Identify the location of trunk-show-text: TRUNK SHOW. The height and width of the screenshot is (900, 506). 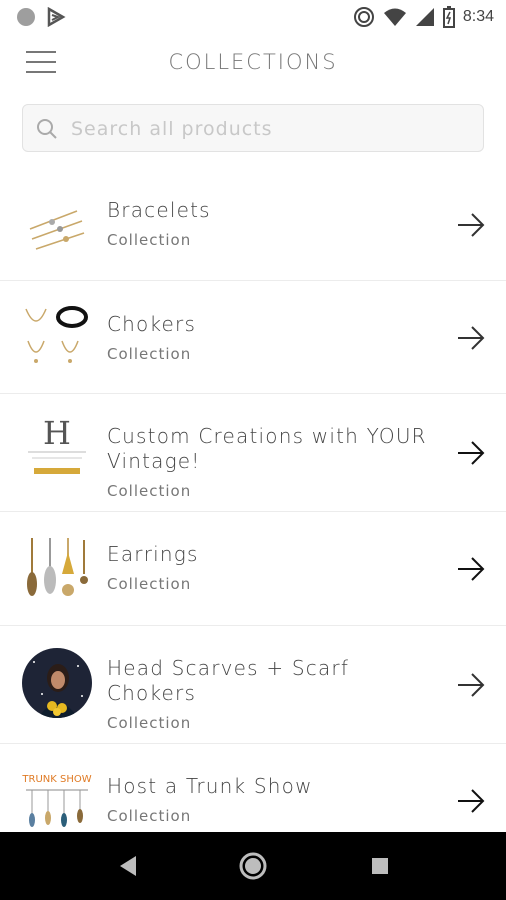
(57, 779).